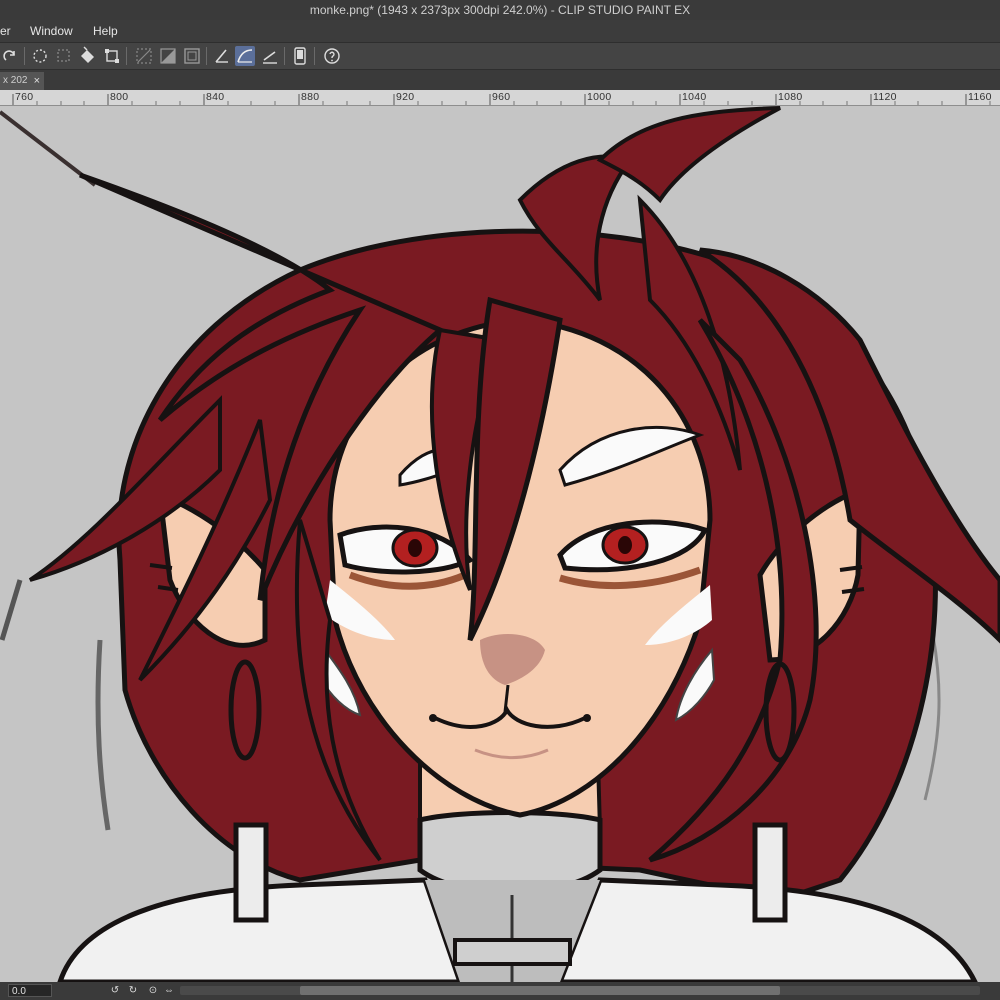  I want to click on redo-icon, so click(10, 56).